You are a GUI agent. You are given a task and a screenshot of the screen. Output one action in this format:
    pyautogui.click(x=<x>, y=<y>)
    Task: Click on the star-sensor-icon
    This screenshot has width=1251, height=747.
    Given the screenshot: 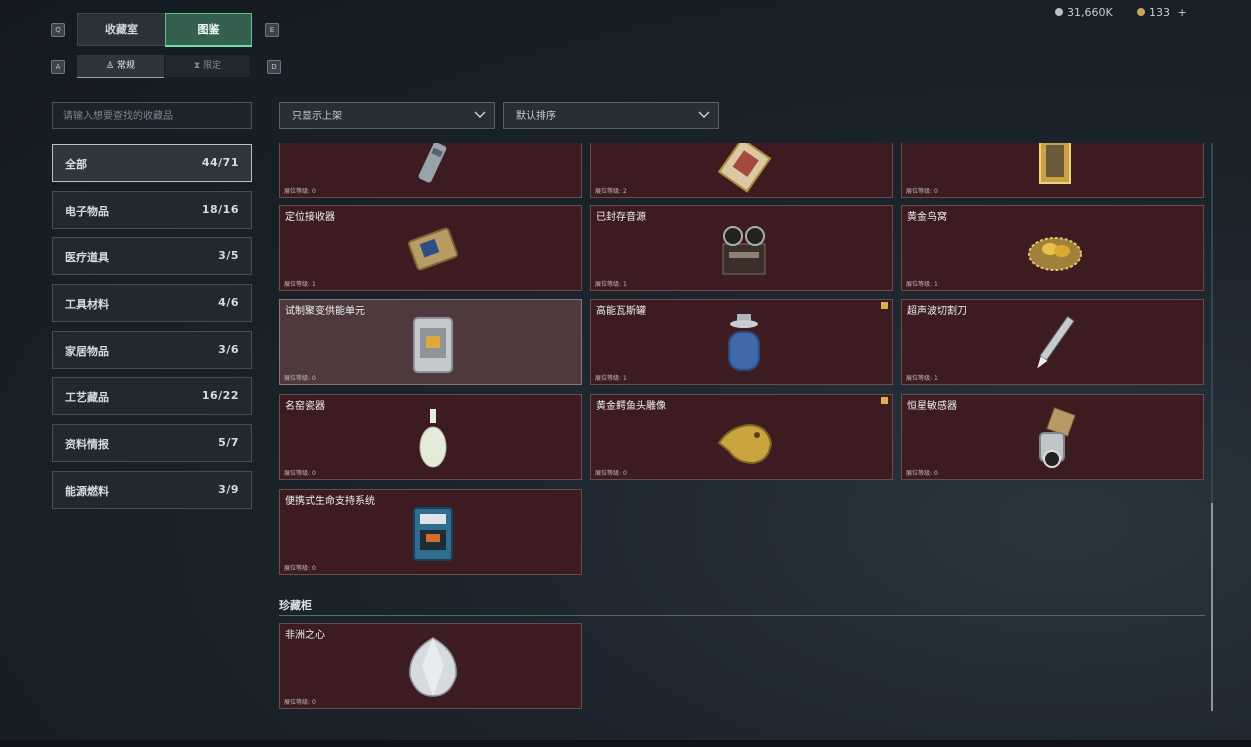 What is the action you would take?
    pyautogui.click(x=1057, y=437)
    